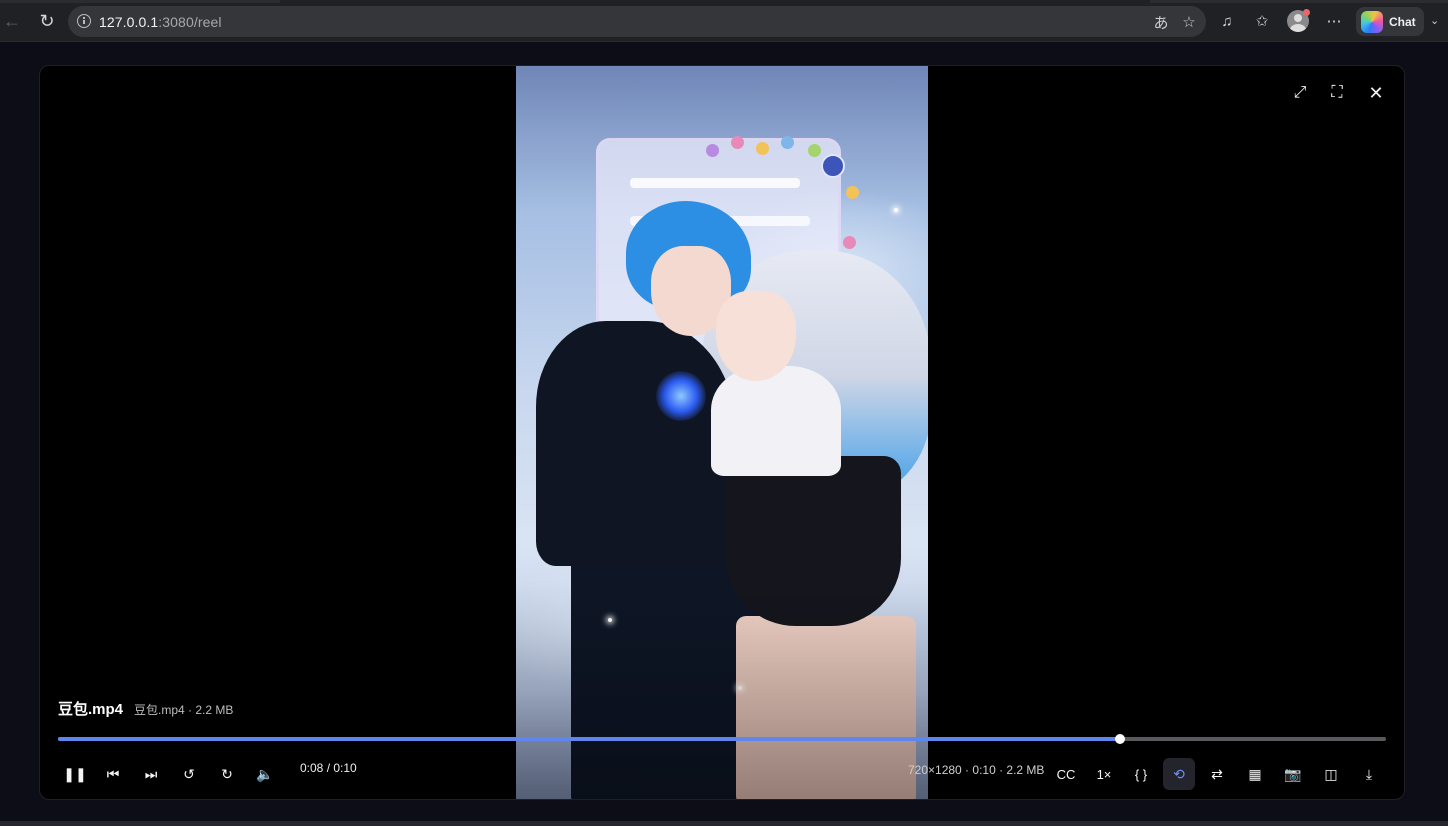 The width and height of the screenshot is (1448, 826). I want to click on previous-button: ⏮, so click(113, 774).